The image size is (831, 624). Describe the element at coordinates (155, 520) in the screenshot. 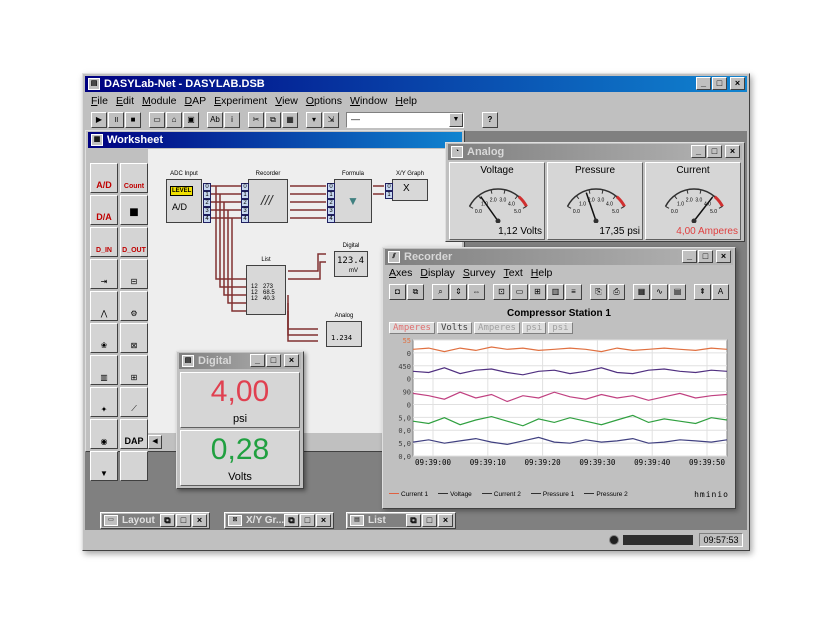

I see `minimized-layout: Layout ▭ ⧉ □ ×` at that location.